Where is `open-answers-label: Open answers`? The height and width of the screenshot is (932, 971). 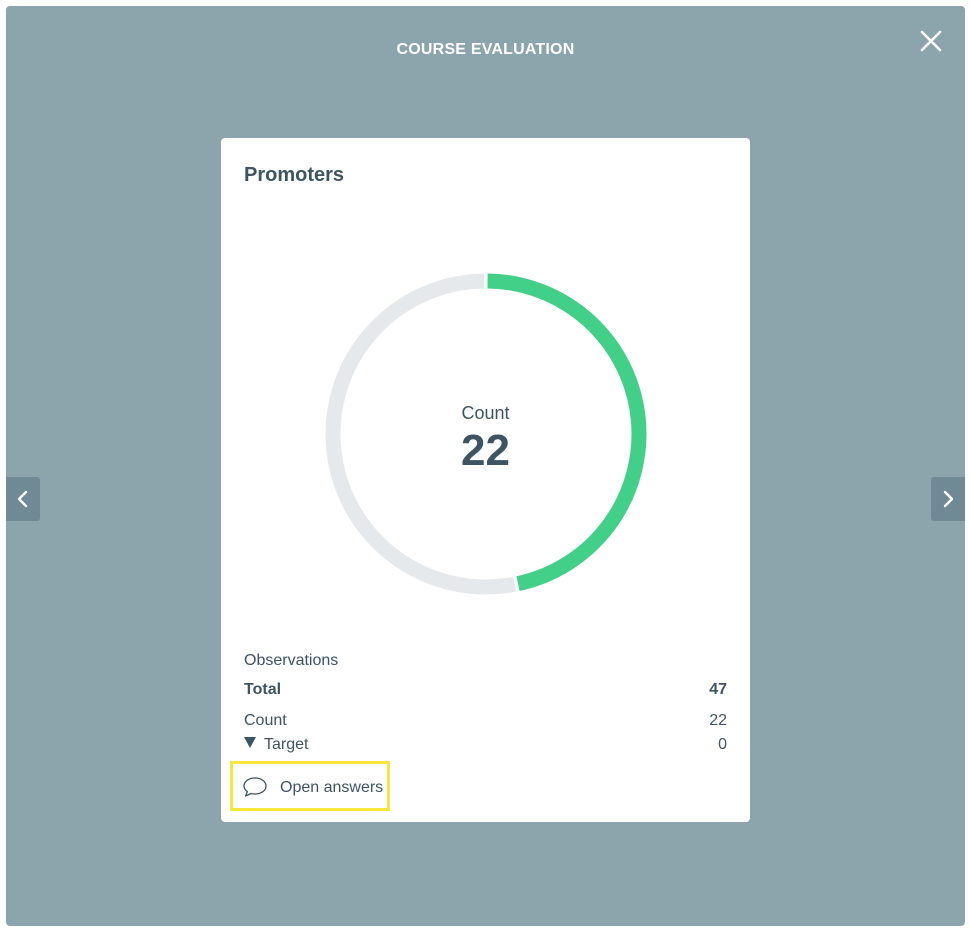
open-answers-label: Open answers is located at coordinates (332, 787).